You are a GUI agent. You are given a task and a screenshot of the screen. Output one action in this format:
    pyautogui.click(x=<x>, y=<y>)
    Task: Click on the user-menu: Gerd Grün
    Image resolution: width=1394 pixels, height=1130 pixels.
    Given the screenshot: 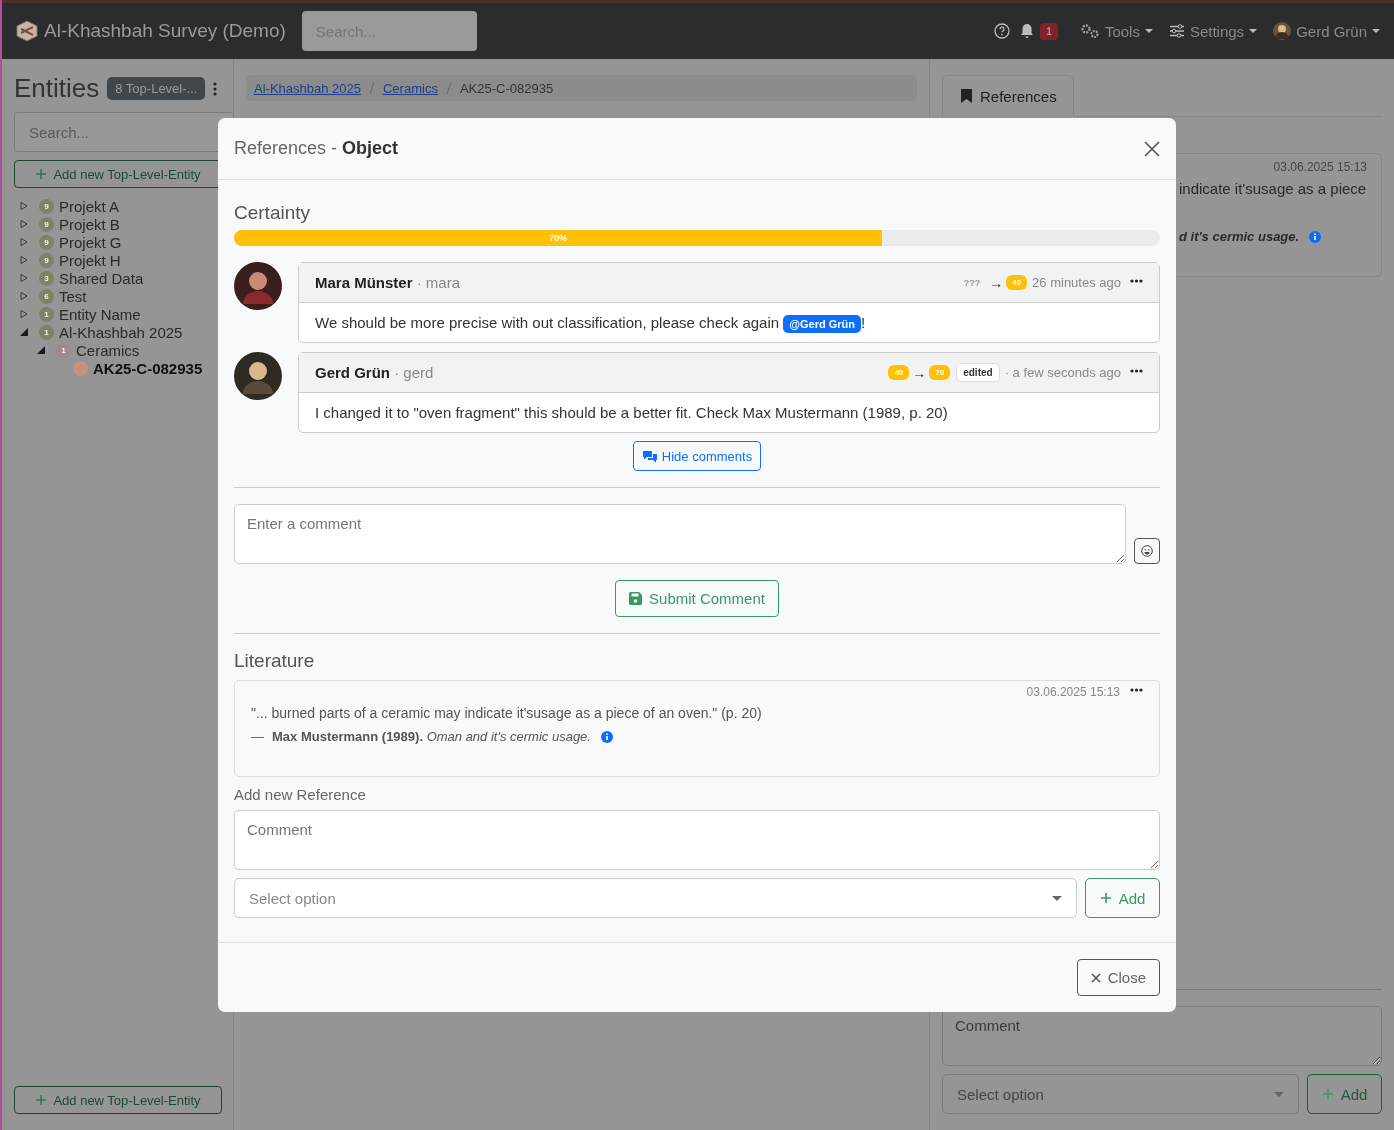 What is the action you would take?
    pyautogui.click(x=1326, y=31)
    